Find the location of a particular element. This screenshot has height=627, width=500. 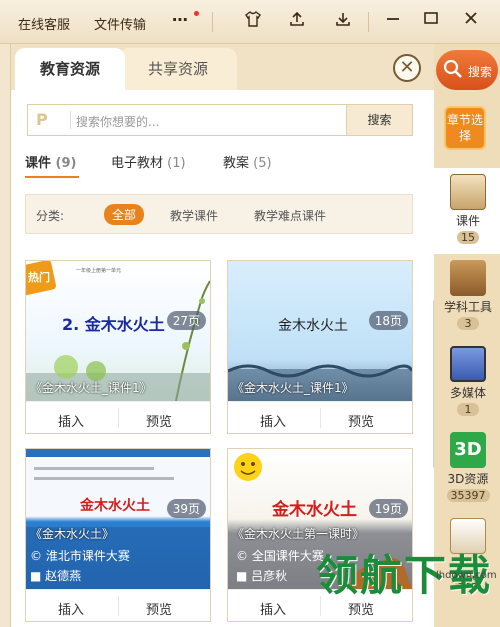

upload-icon is located at coordinates (297, 21).